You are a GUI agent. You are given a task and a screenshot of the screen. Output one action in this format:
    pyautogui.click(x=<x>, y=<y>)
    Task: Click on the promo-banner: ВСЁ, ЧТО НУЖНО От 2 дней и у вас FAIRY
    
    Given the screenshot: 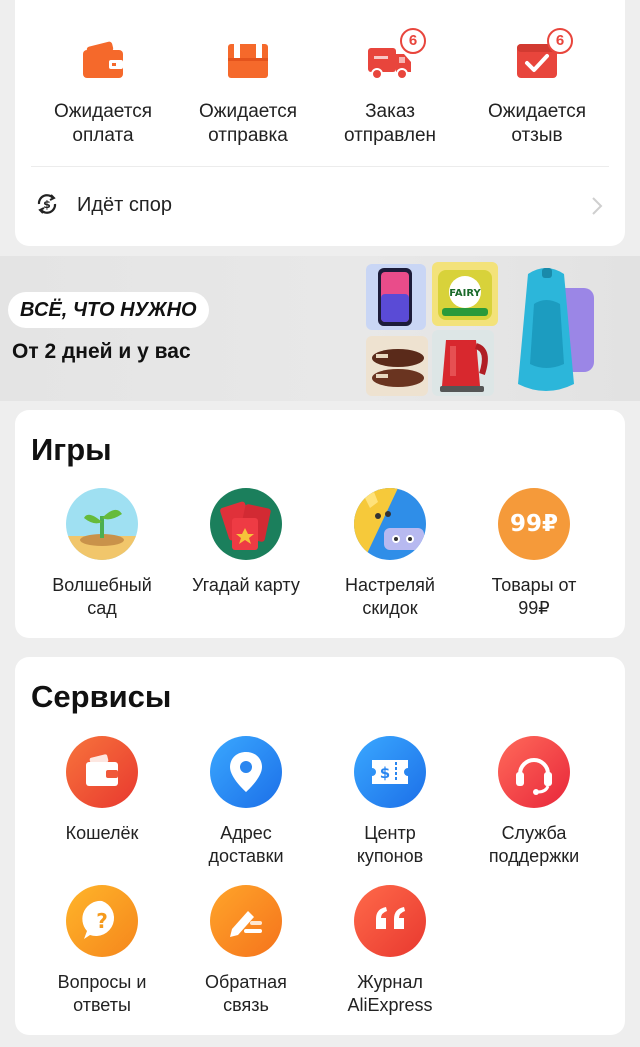 What is the action you would take?
    pyautogui.click(x=320, y=328)
    